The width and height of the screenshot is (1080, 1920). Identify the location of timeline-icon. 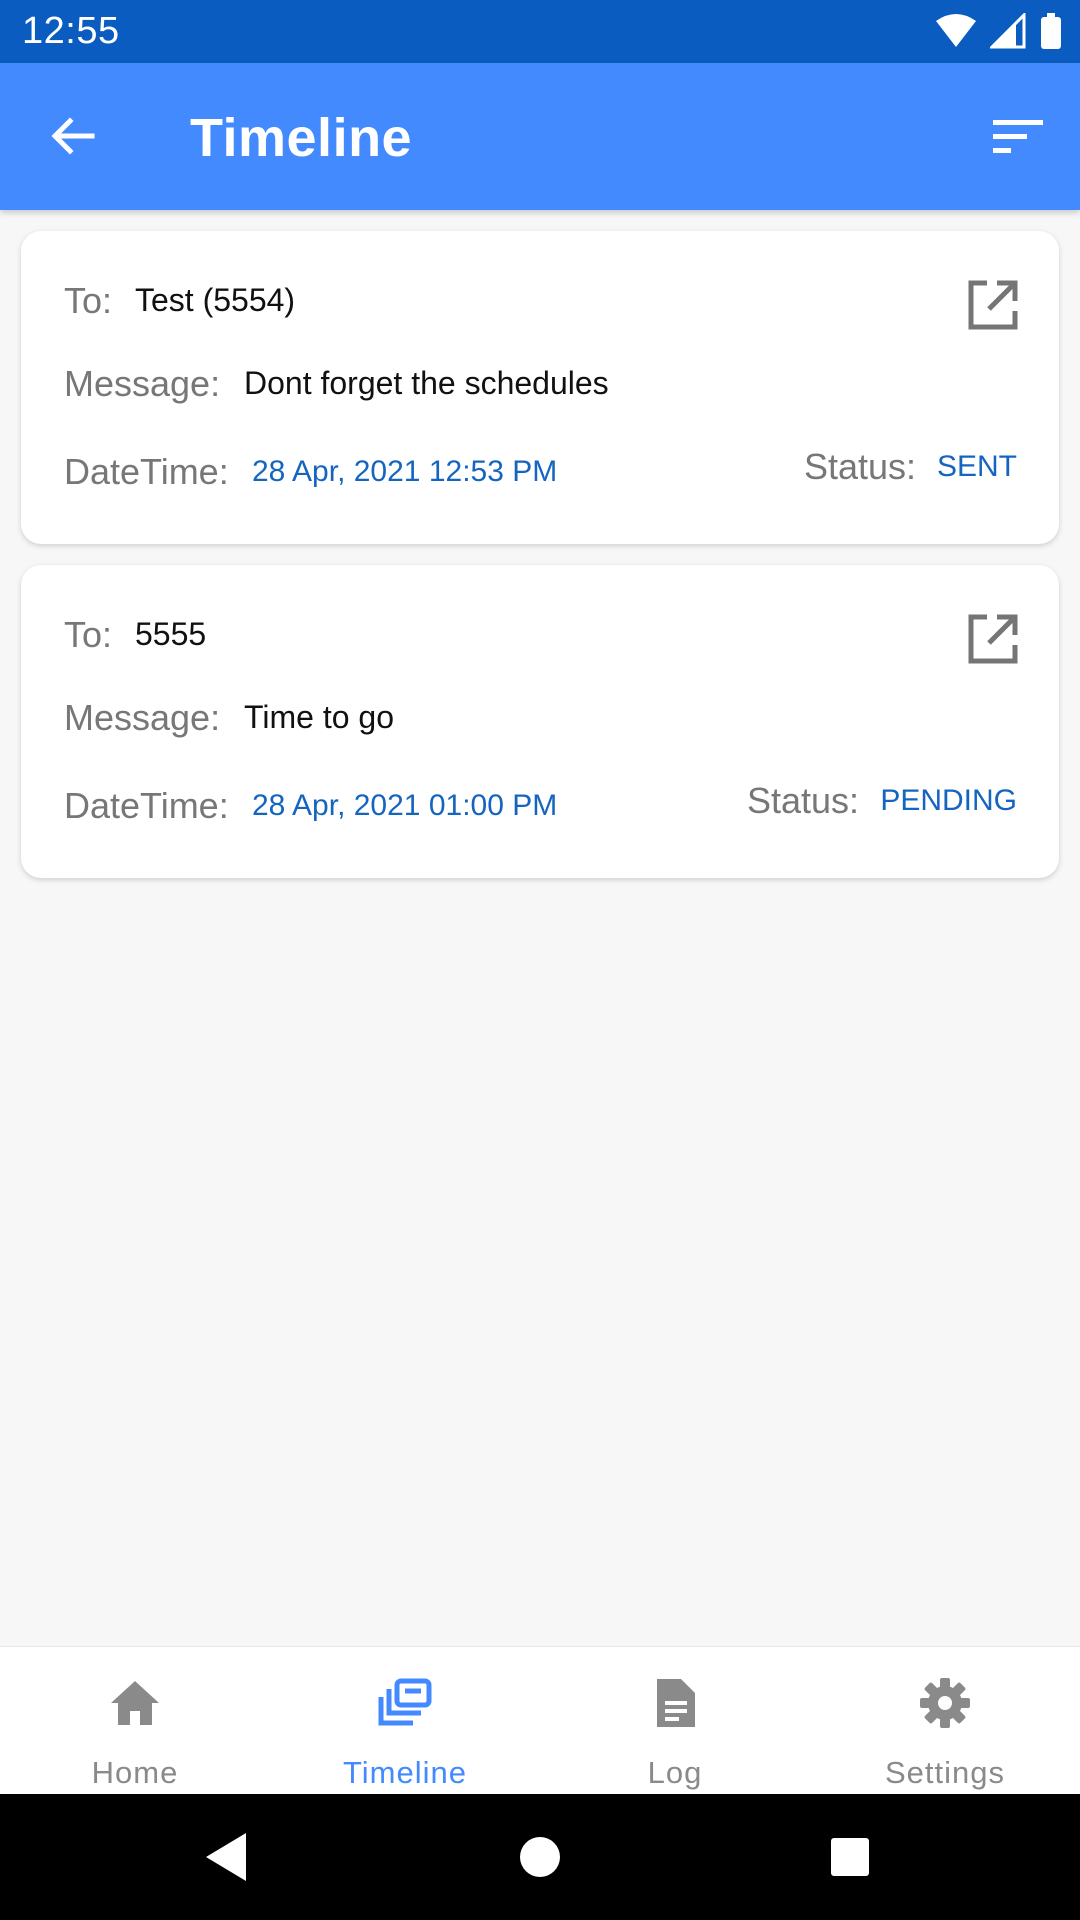
(405, 1702).